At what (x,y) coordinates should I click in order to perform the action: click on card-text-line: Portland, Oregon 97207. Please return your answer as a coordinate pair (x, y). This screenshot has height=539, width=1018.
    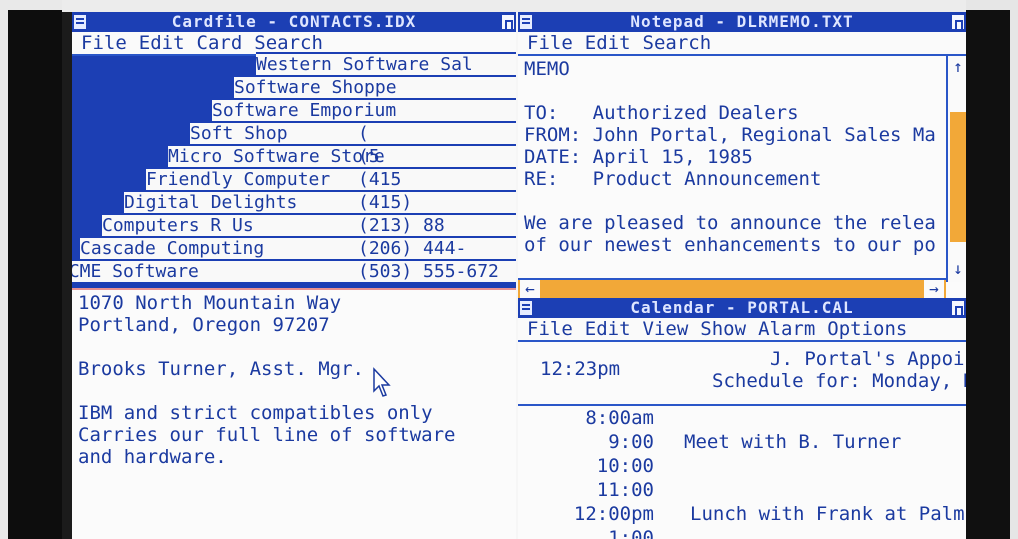
    Looking at the image, I should click on (204, 325).